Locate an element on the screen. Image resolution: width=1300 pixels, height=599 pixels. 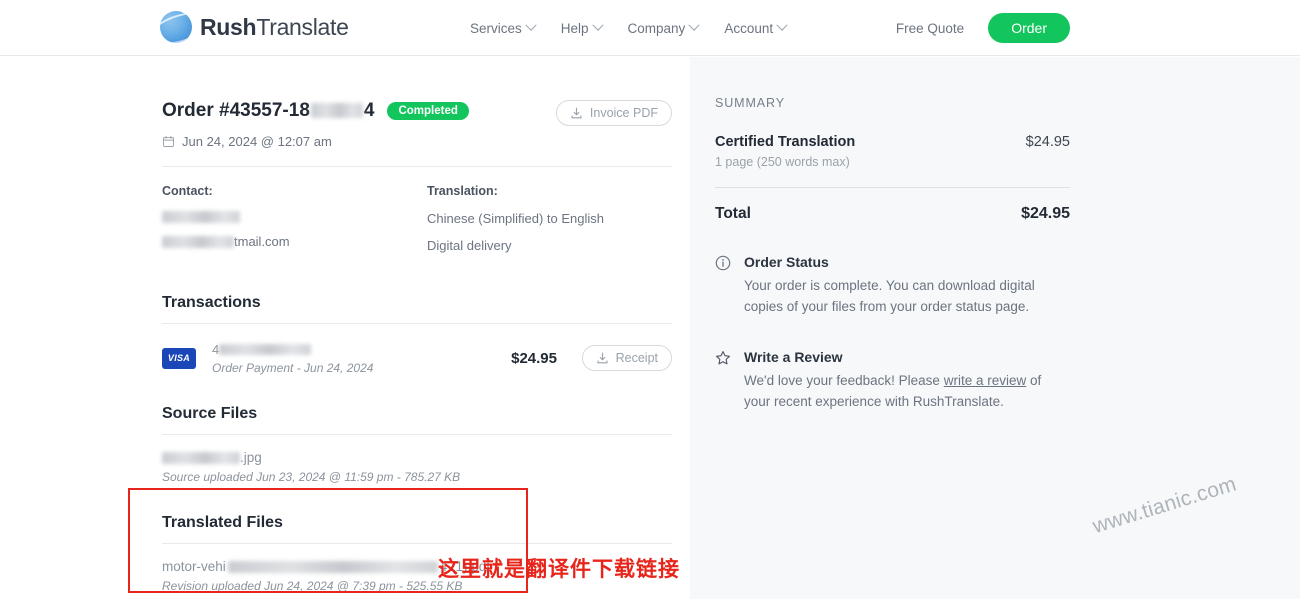
contact-label: Contact: is located at coordinates (187, 191).